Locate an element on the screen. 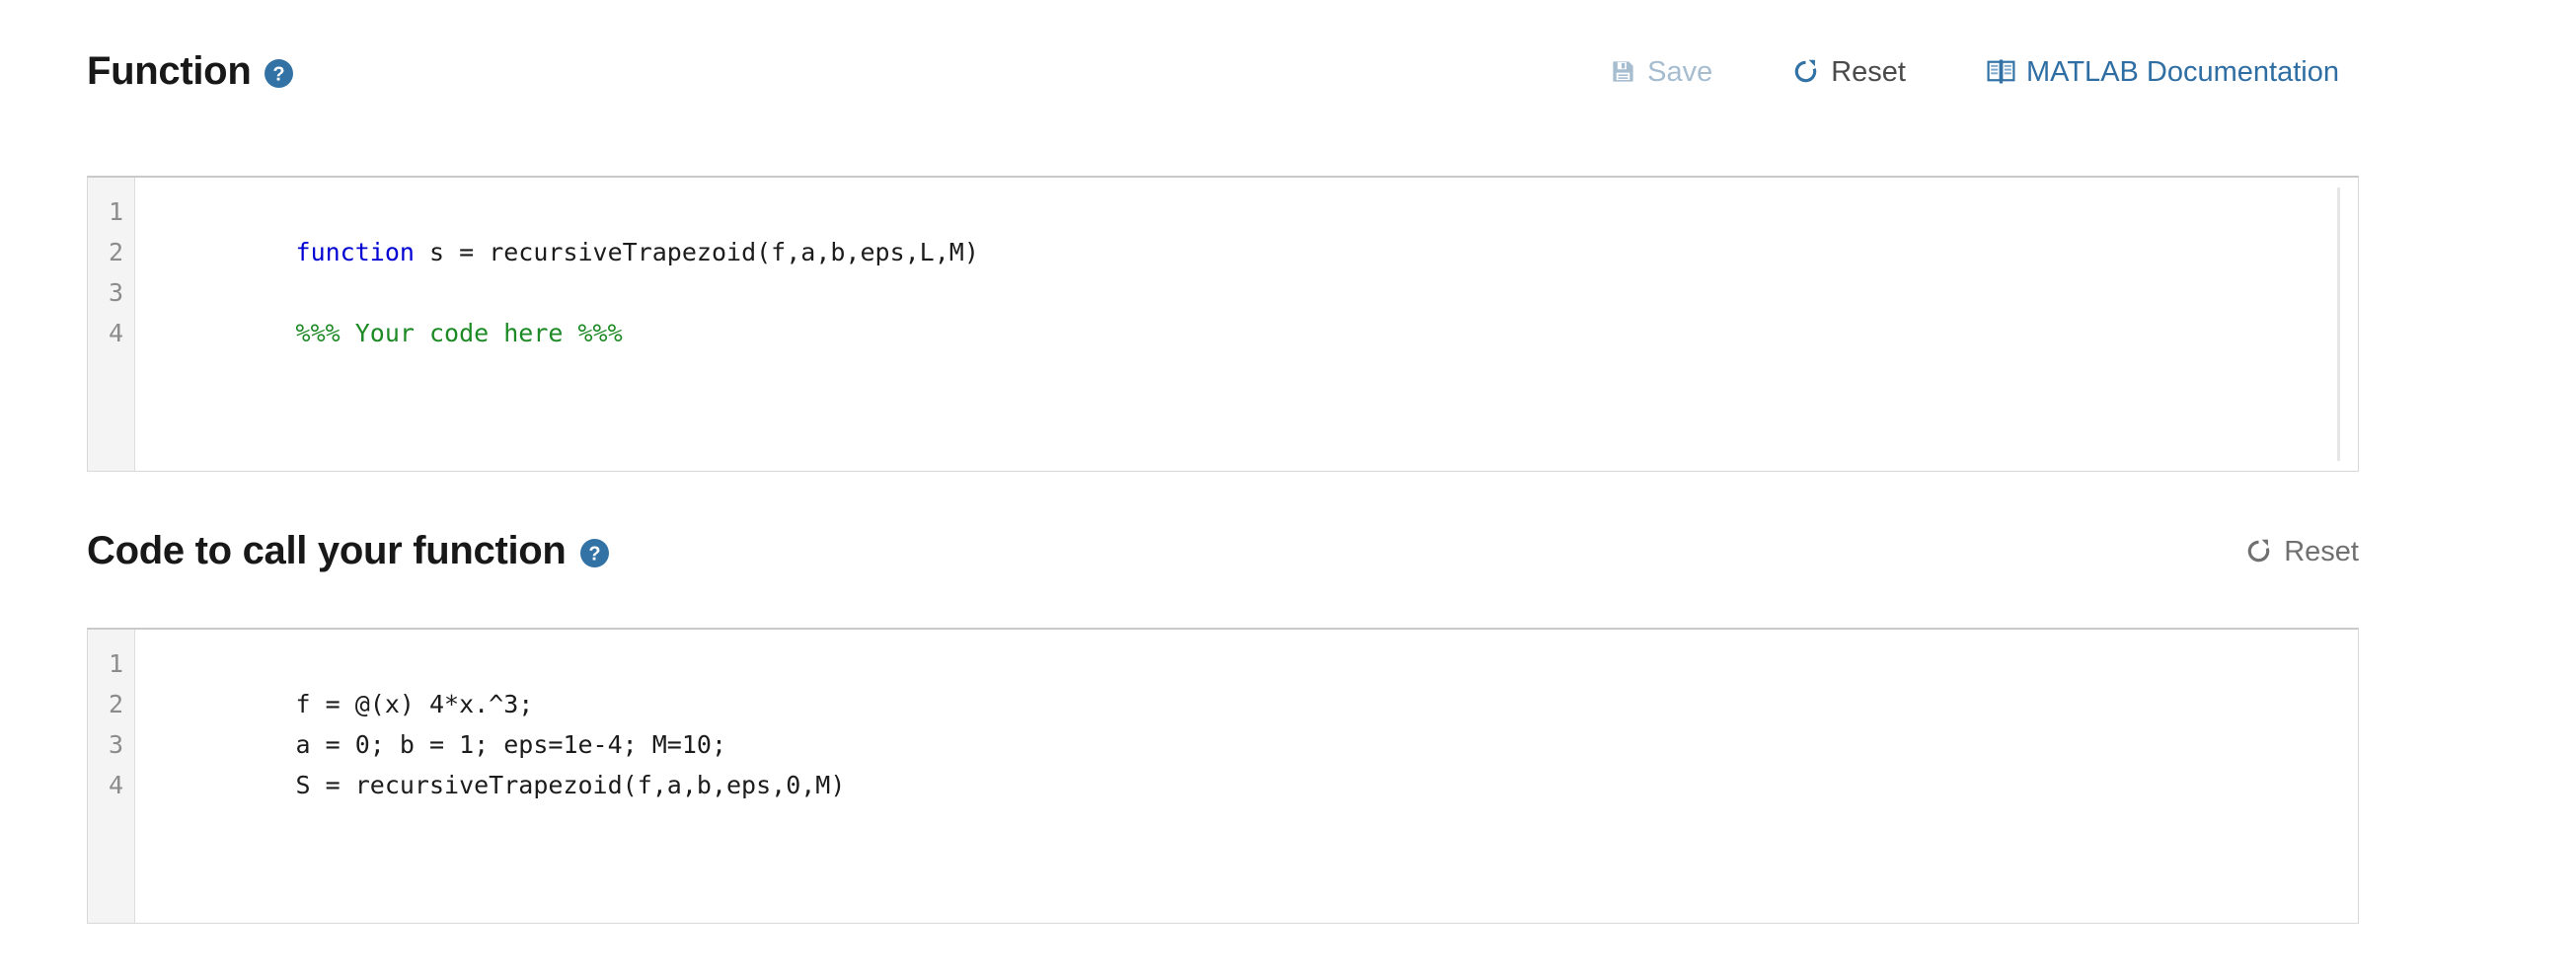 The image size is (2576, 979). floppy-disk-save-icon is located at coordinates (1623, 71).